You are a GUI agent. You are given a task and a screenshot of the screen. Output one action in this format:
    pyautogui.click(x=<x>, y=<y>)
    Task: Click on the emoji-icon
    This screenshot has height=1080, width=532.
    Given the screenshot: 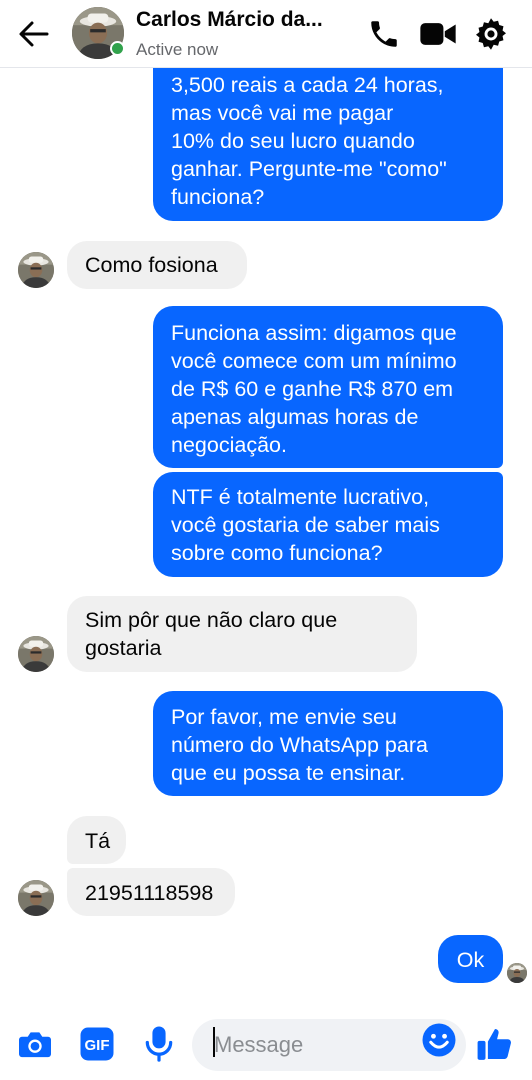 What is the action you would take?
    pyautogui.click(x=439, y=1040)
    